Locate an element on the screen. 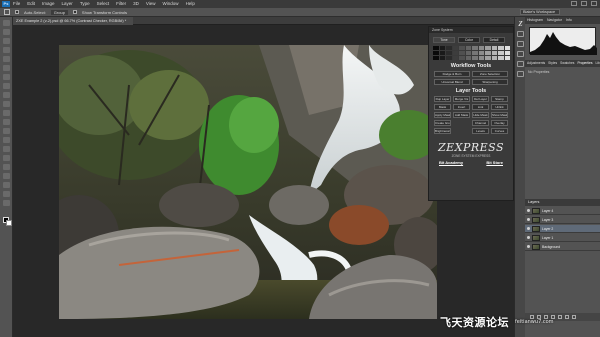  layer-row: Layer 1 is located at coordinates (562, 238).